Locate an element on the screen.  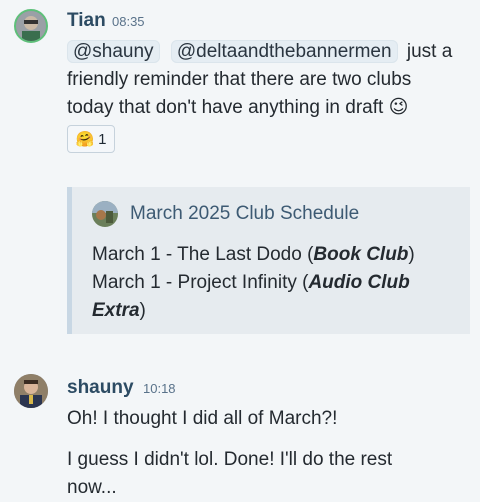
quote-text: March 1 - The Last Dodo ( is located at coordinates (203, 254).